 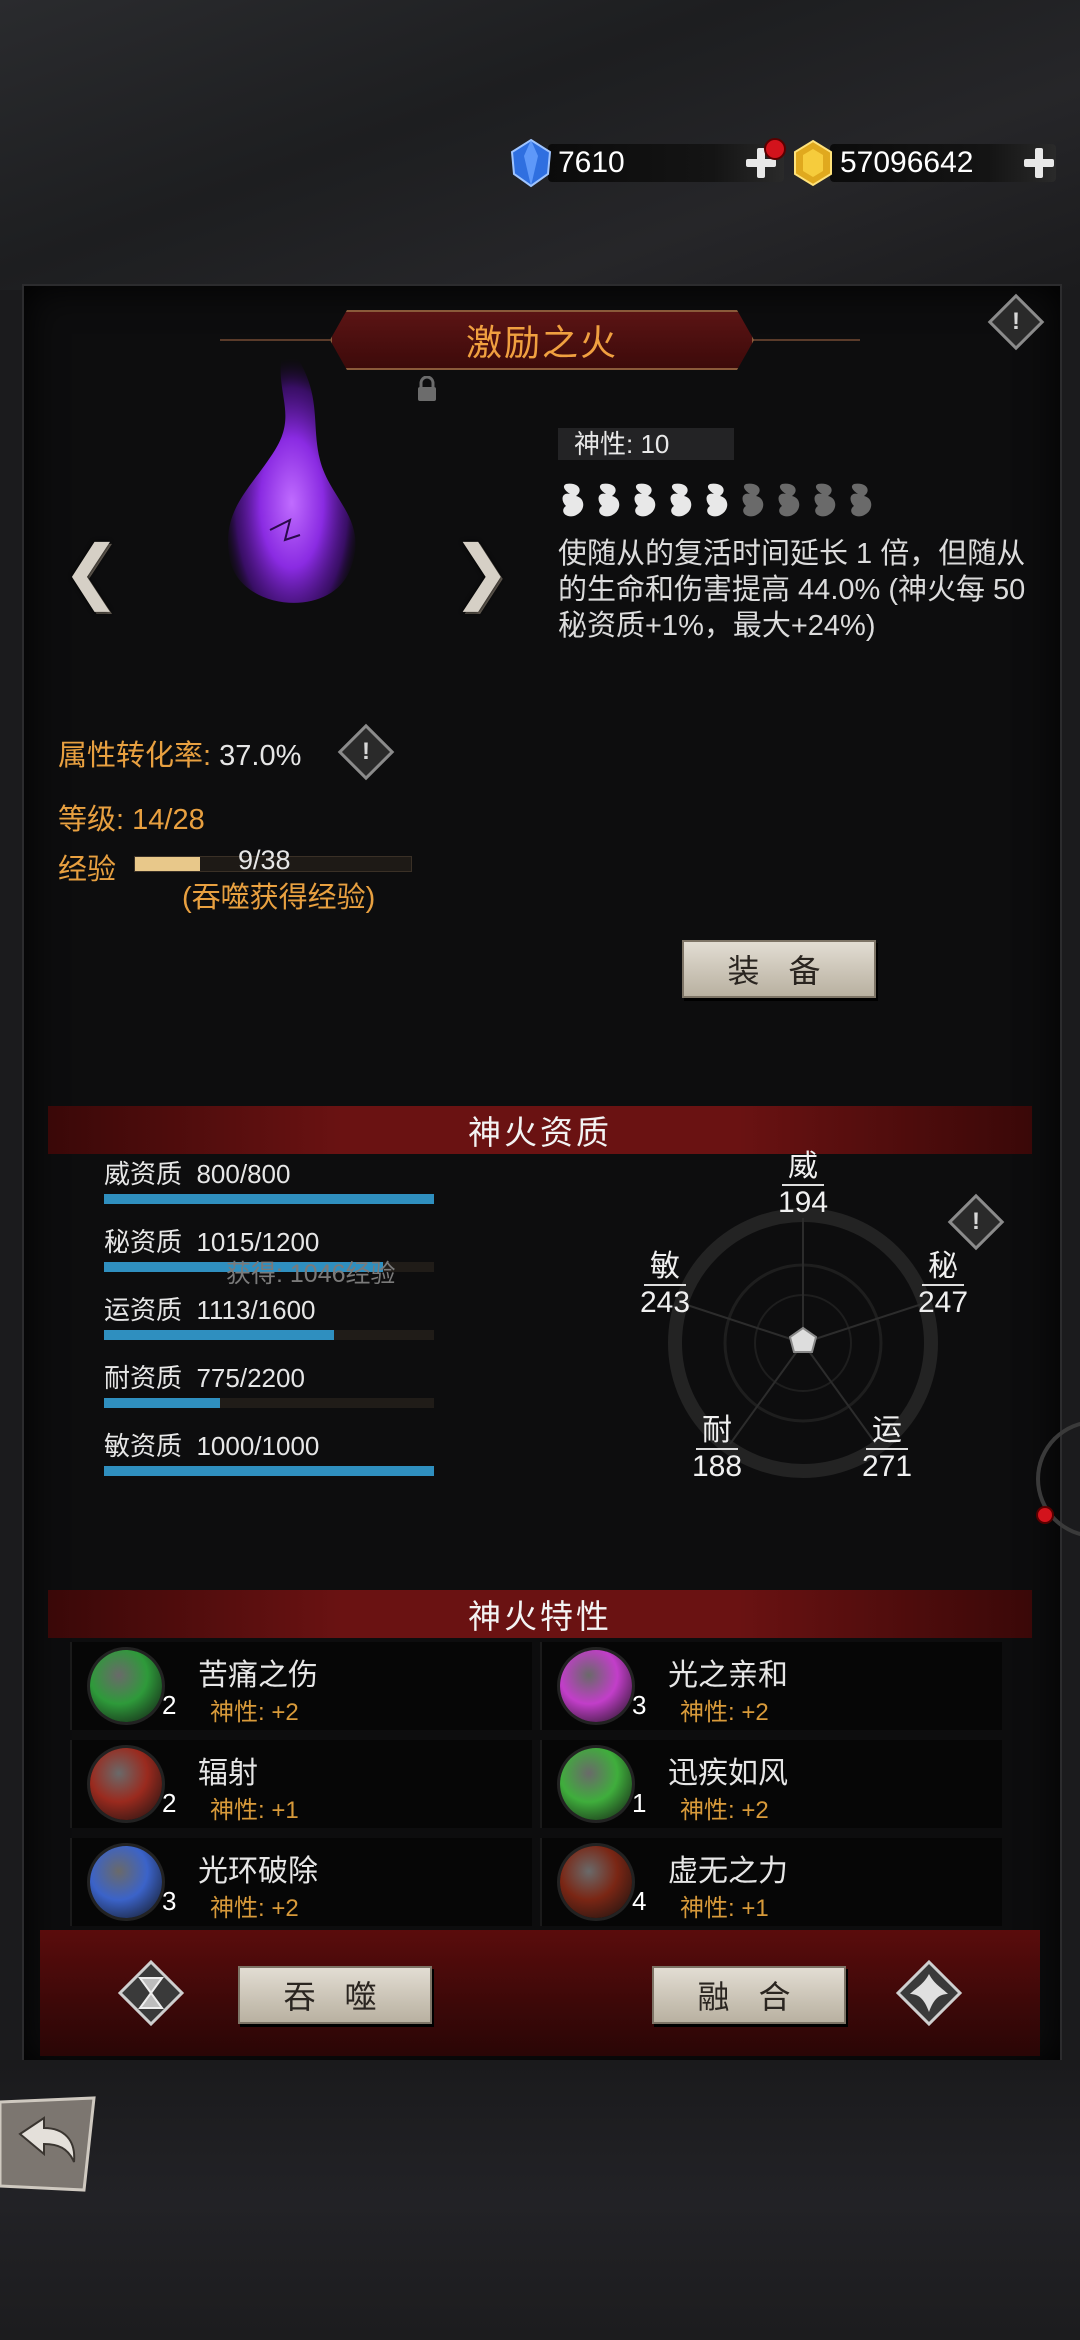 I want to click on radiation-icon, so click(x=126, y=1784).